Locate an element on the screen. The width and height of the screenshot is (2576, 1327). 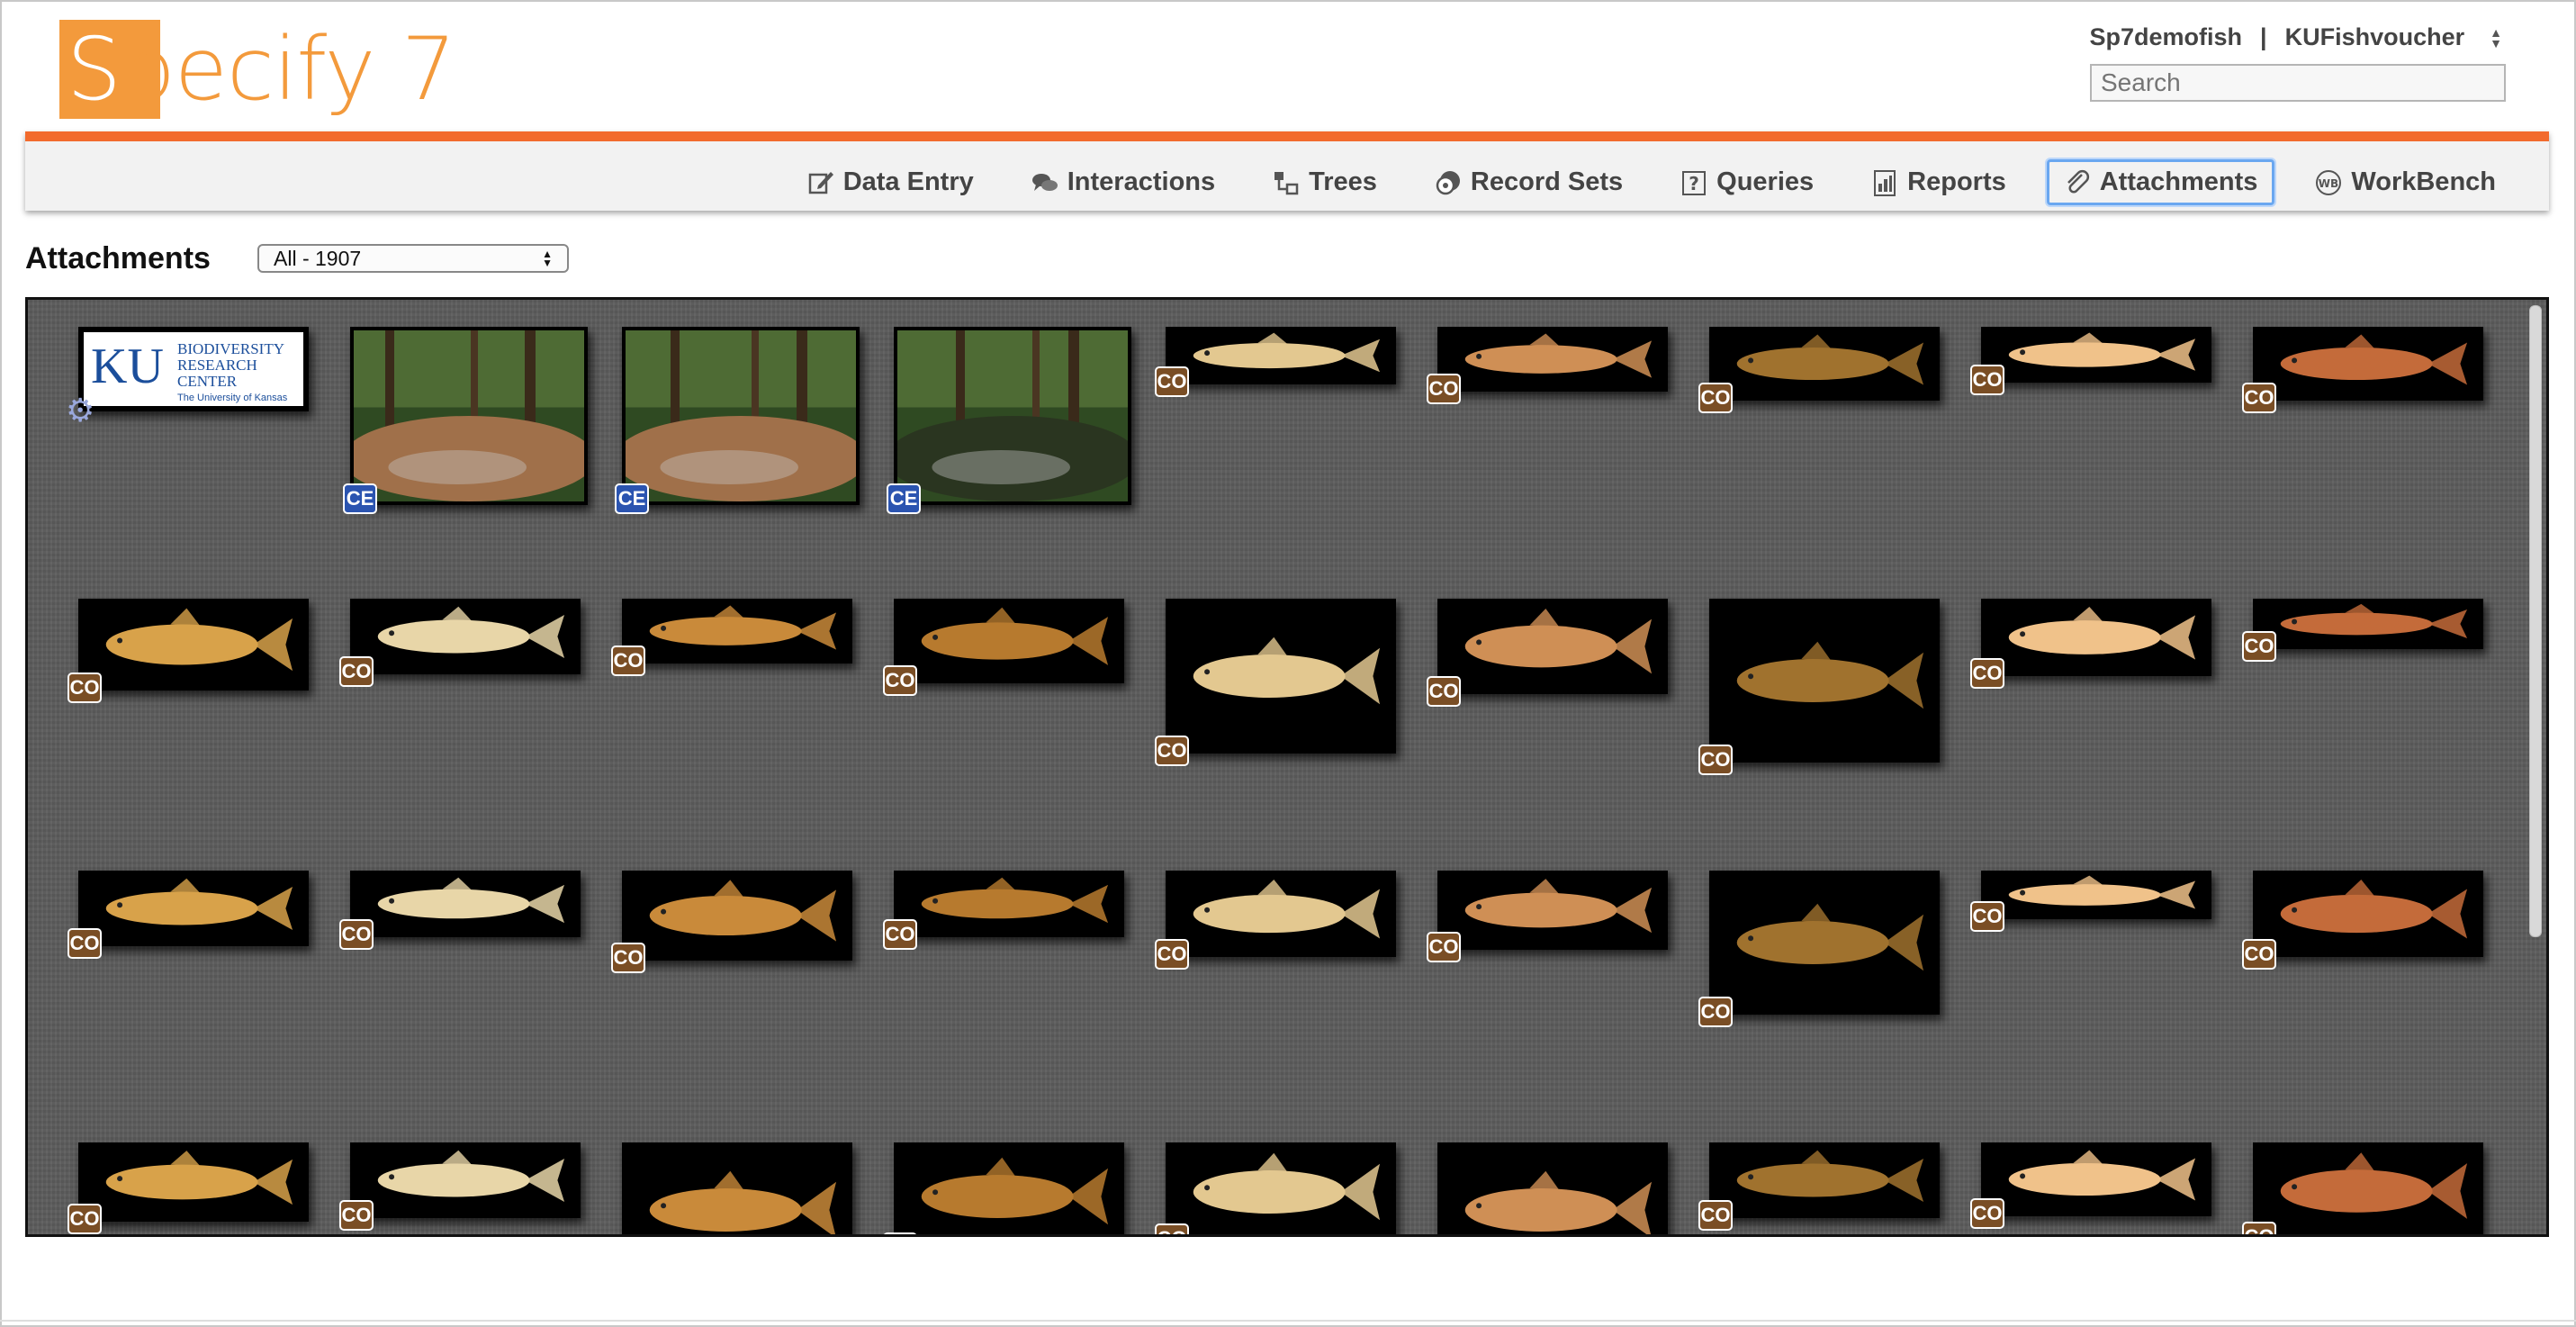
nav-attachments: Attachments is located at coordinates (2160, 182).